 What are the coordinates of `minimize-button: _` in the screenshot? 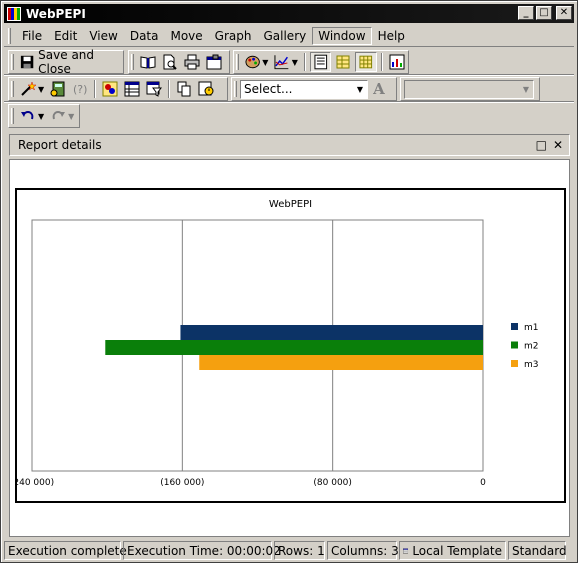 It's located at (526, 13).